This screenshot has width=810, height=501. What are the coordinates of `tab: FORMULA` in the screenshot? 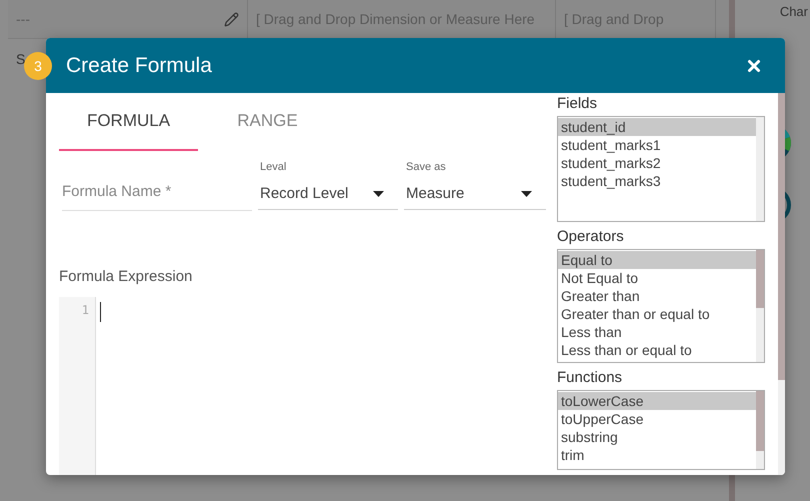 It's located at (128, 122).